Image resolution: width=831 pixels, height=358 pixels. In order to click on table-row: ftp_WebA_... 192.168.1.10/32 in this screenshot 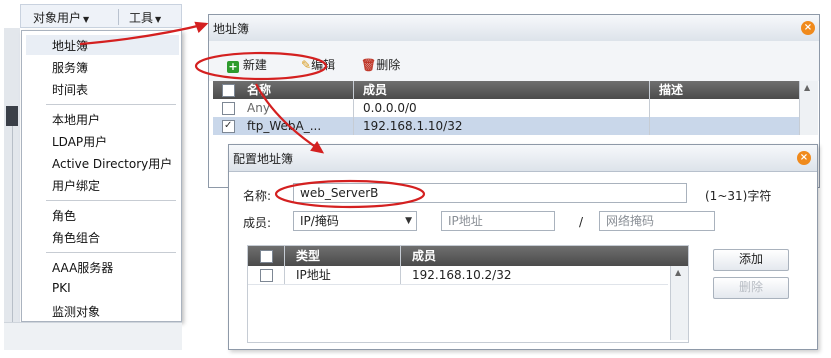, I will do `click(506, 126)`.